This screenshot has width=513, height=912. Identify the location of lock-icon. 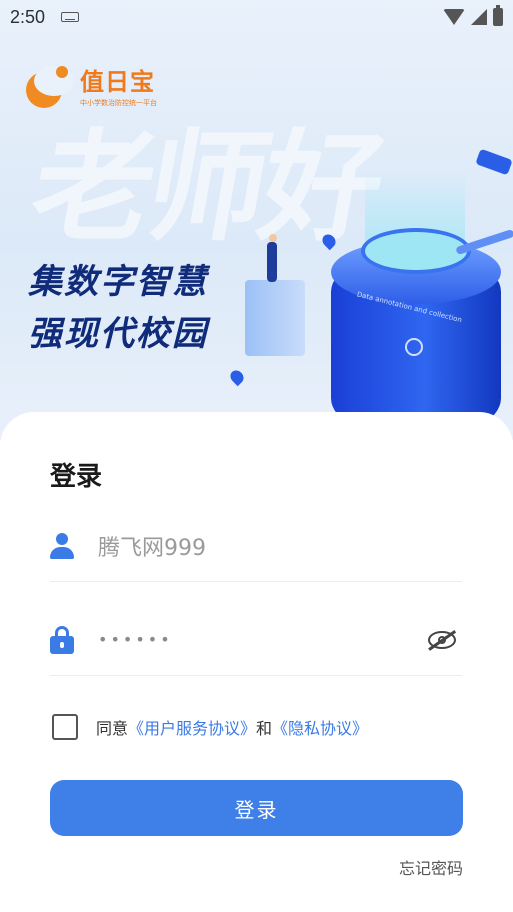
(62, 639).